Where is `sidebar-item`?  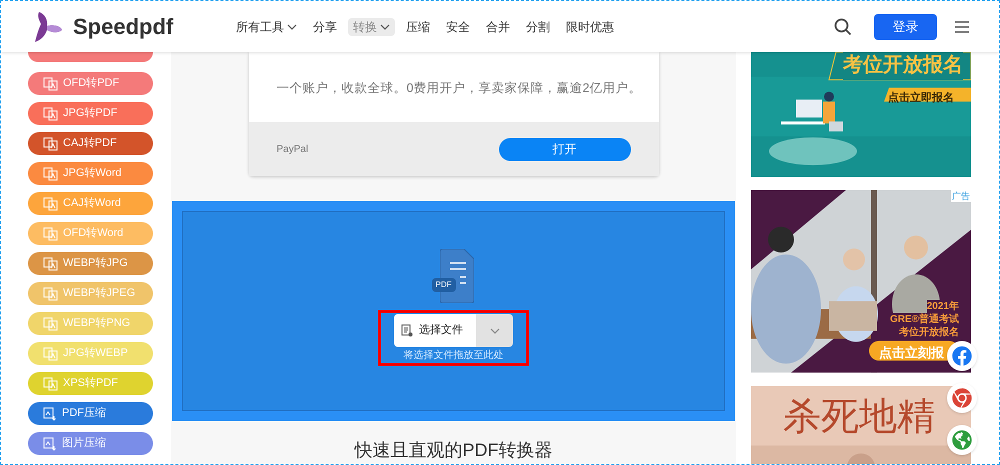
sidebar-item is located at coordinates (90, 57).